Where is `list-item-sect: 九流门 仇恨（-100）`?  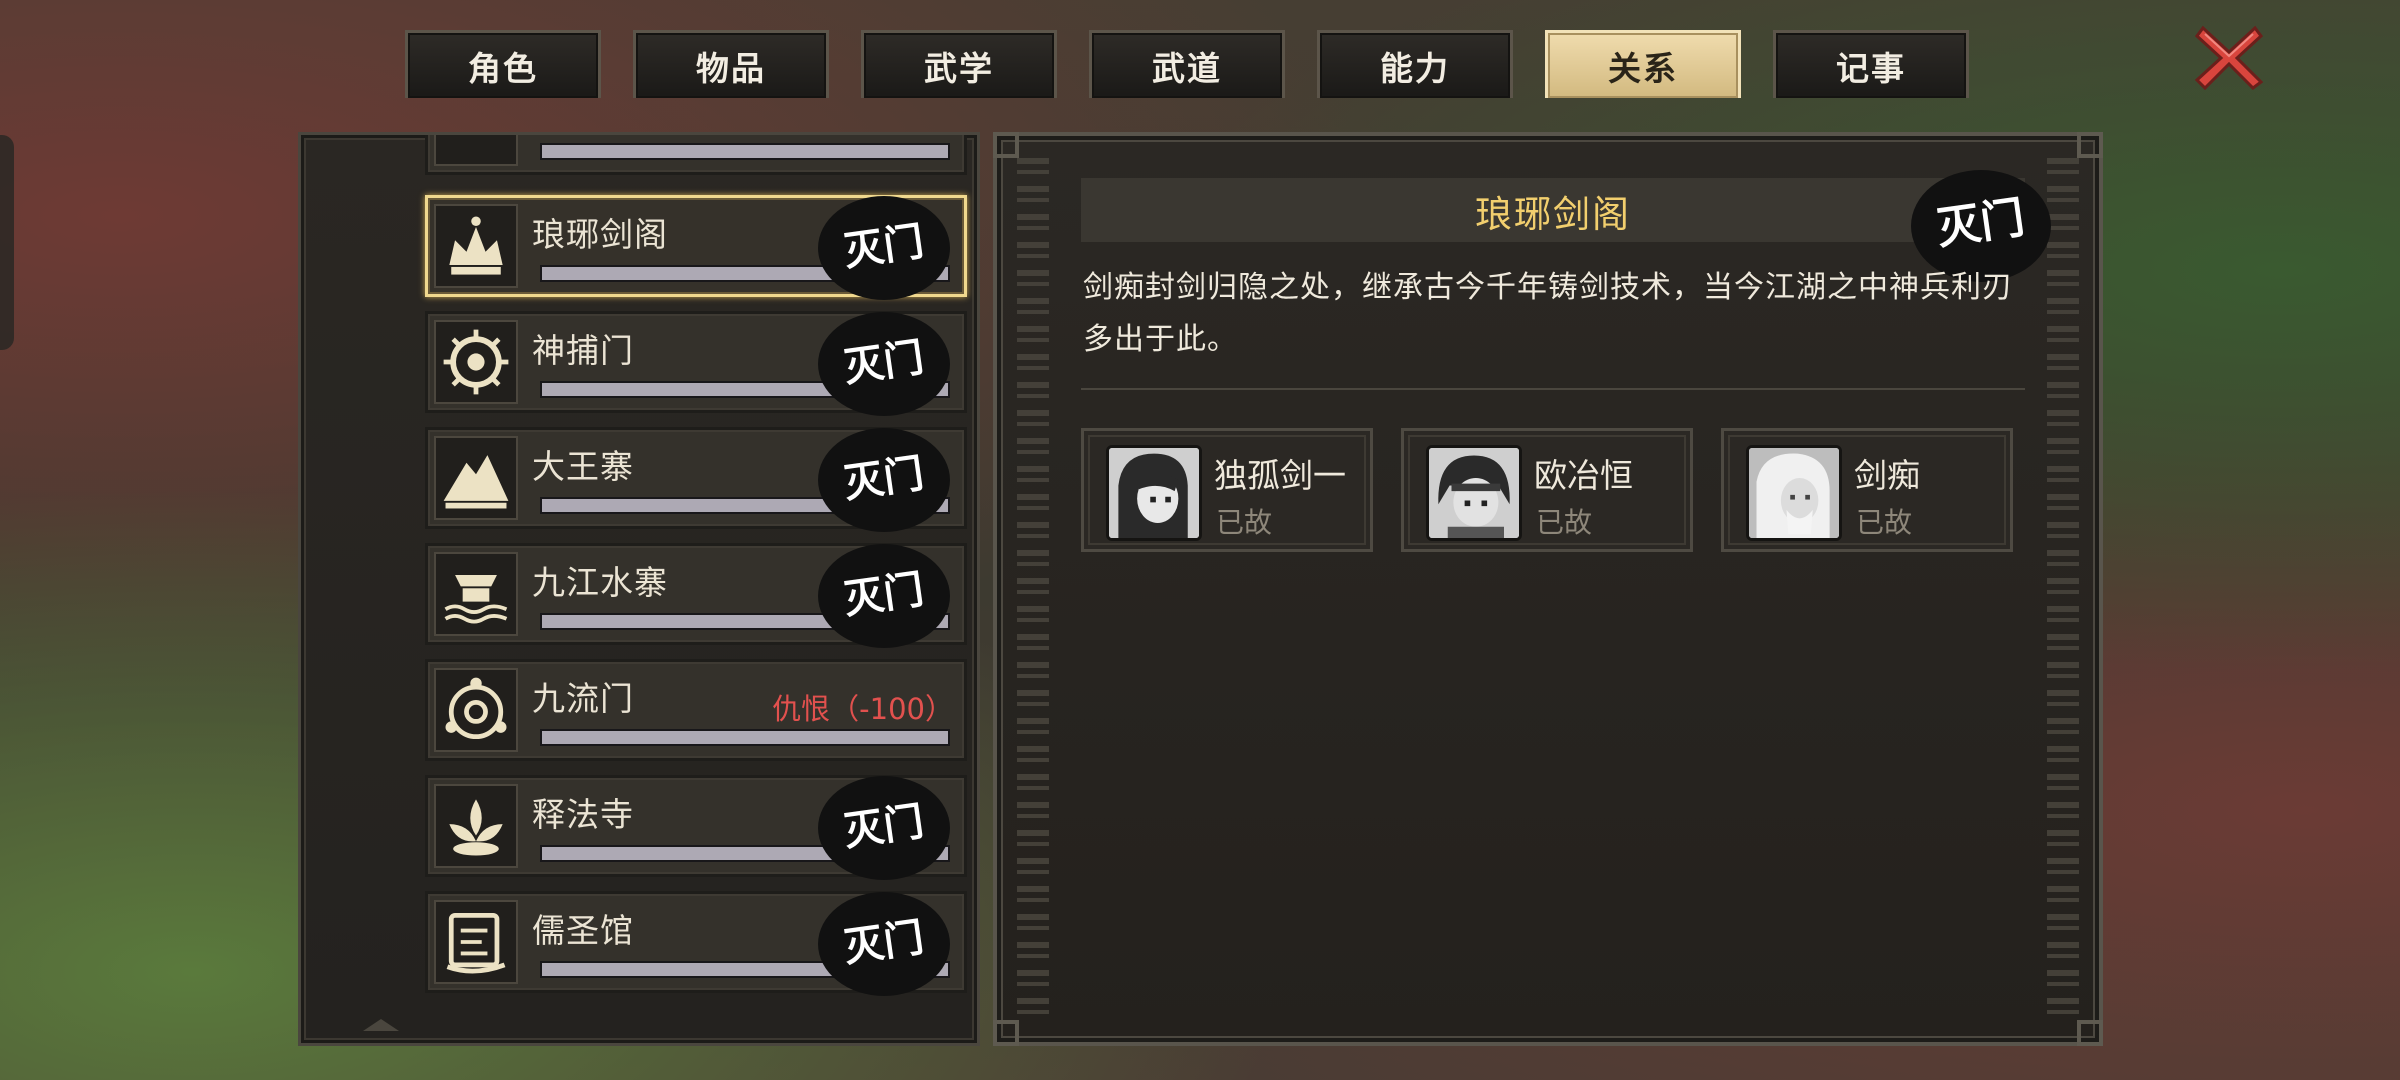 list-item-sect: 九流门 仇恨（-100） is located at coordinates (696, 710).